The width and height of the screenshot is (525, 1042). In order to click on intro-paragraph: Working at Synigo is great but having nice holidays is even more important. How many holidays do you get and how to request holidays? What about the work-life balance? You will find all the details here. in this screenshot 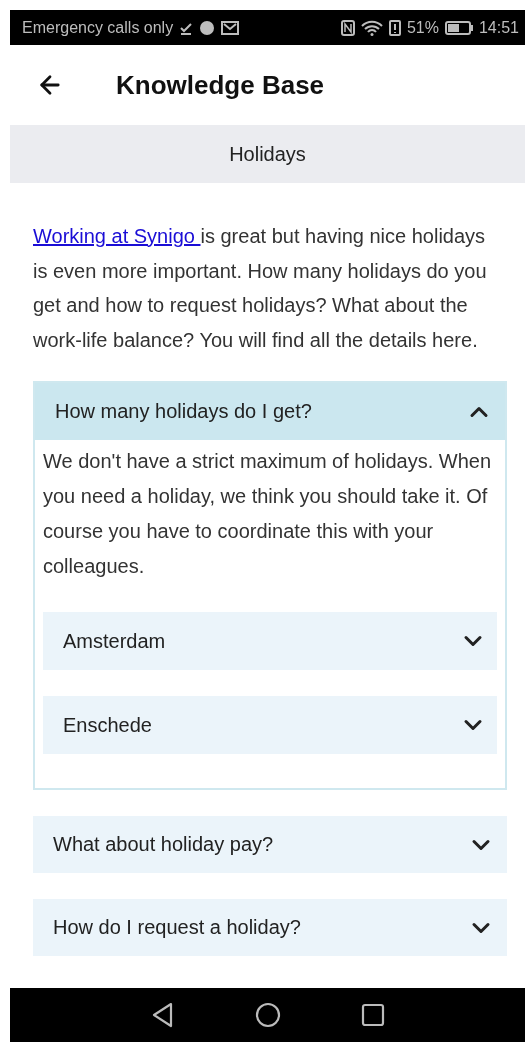, I will do `click(260, 288)`.